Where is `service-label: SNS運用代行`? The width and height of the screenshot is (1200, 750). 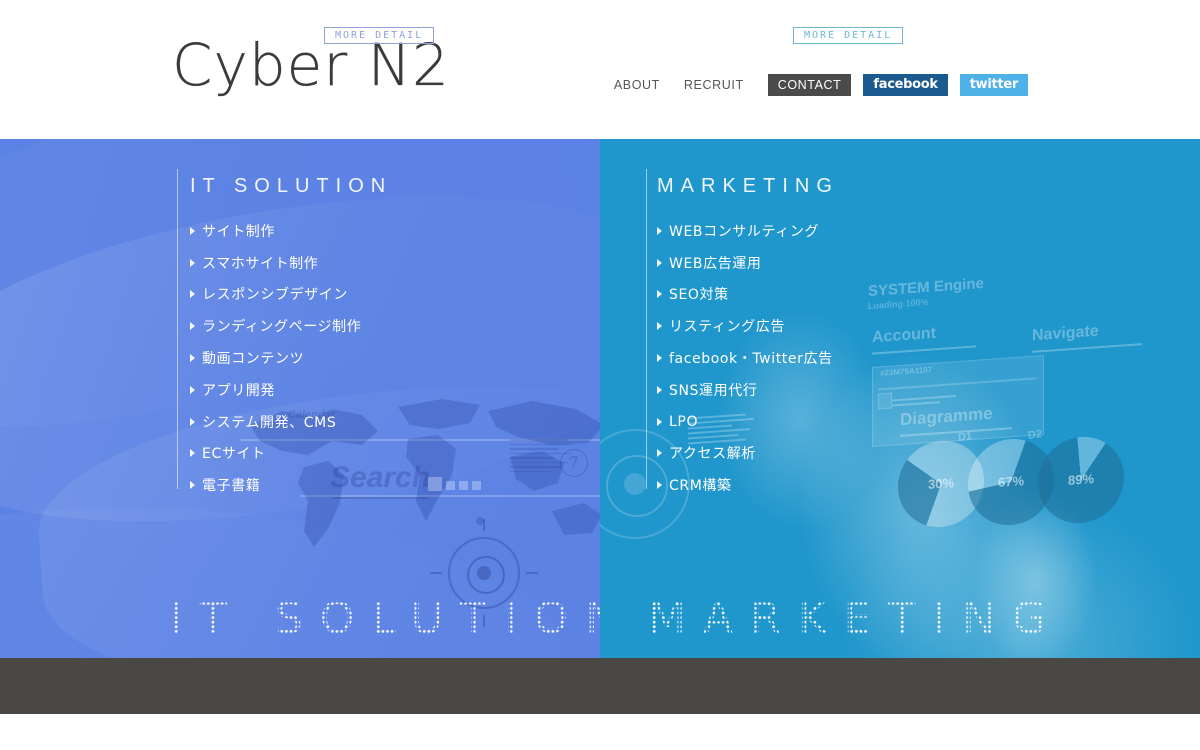
service-label: SNS運用代行 is located at coordinates (713, 390).